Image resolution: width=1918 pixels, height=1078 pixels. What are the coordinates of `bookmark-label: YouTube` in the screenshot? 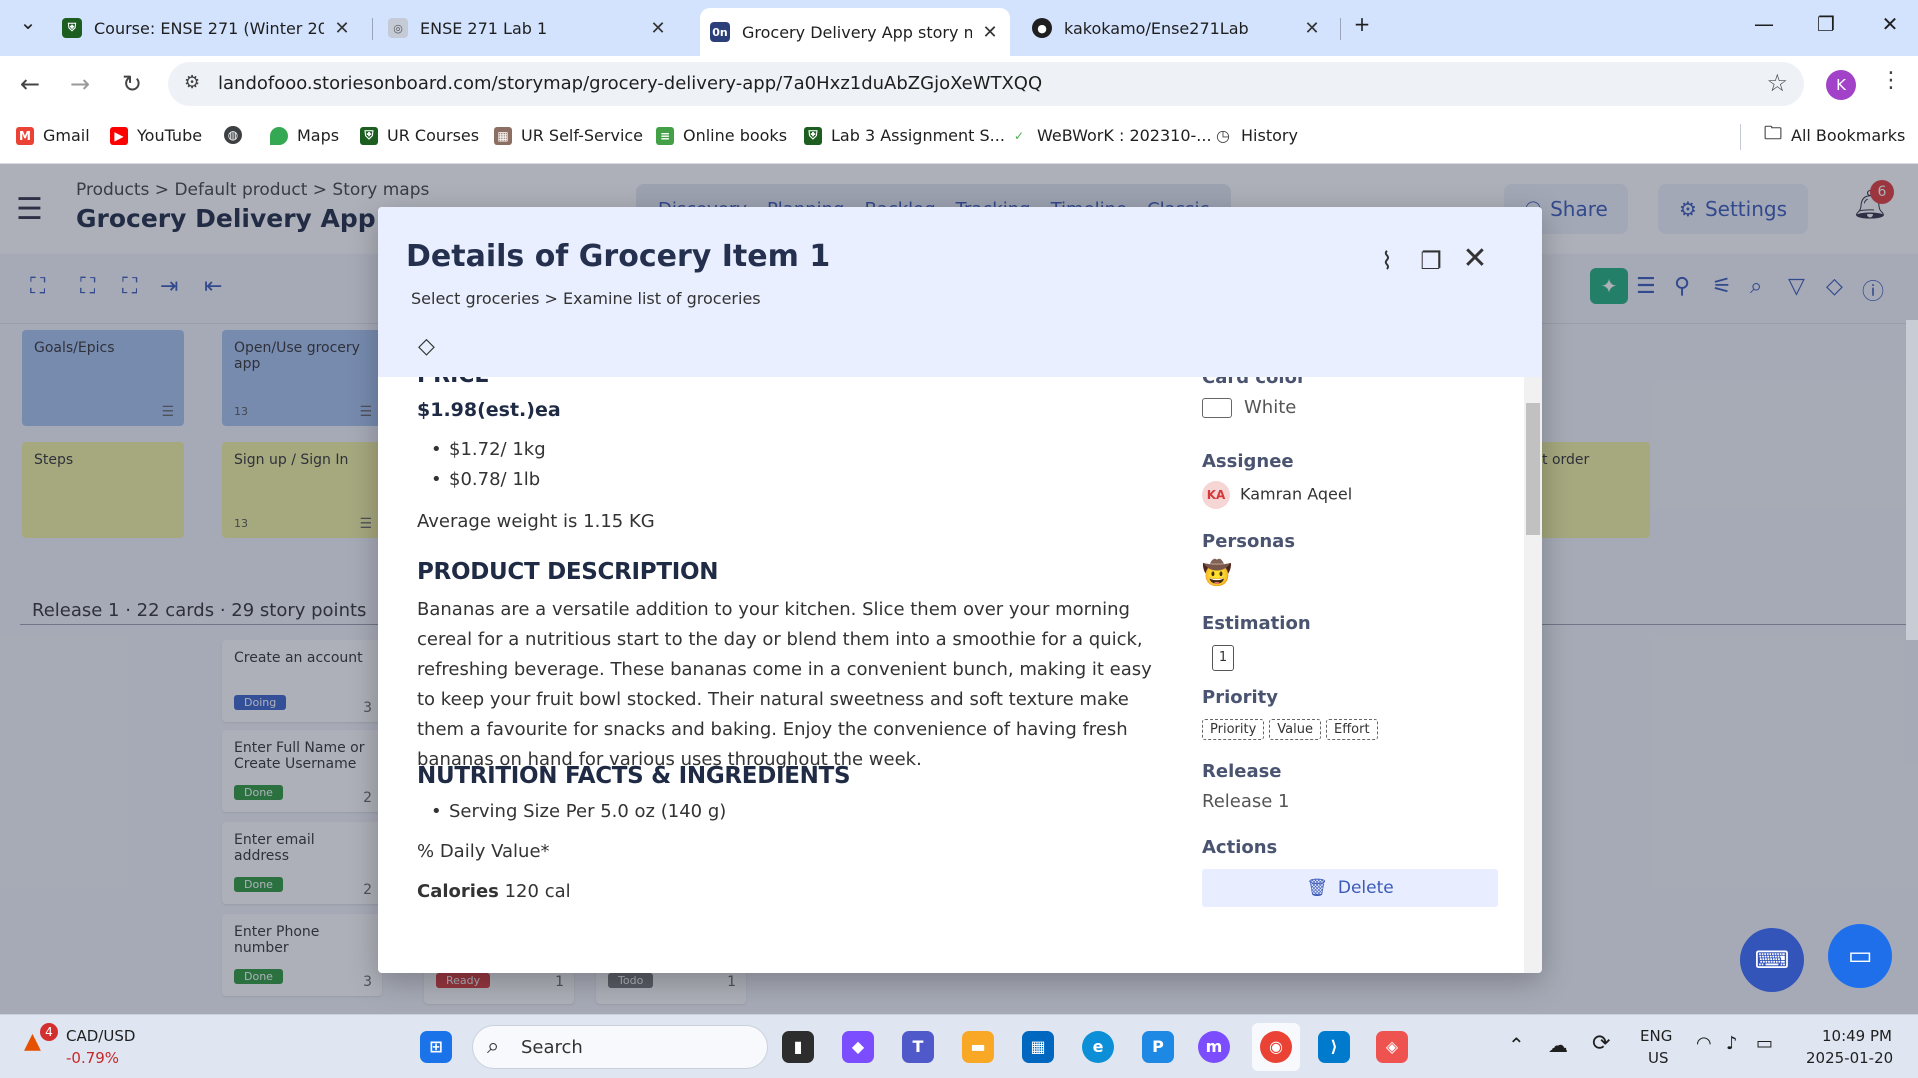 It's located at (170, 135).